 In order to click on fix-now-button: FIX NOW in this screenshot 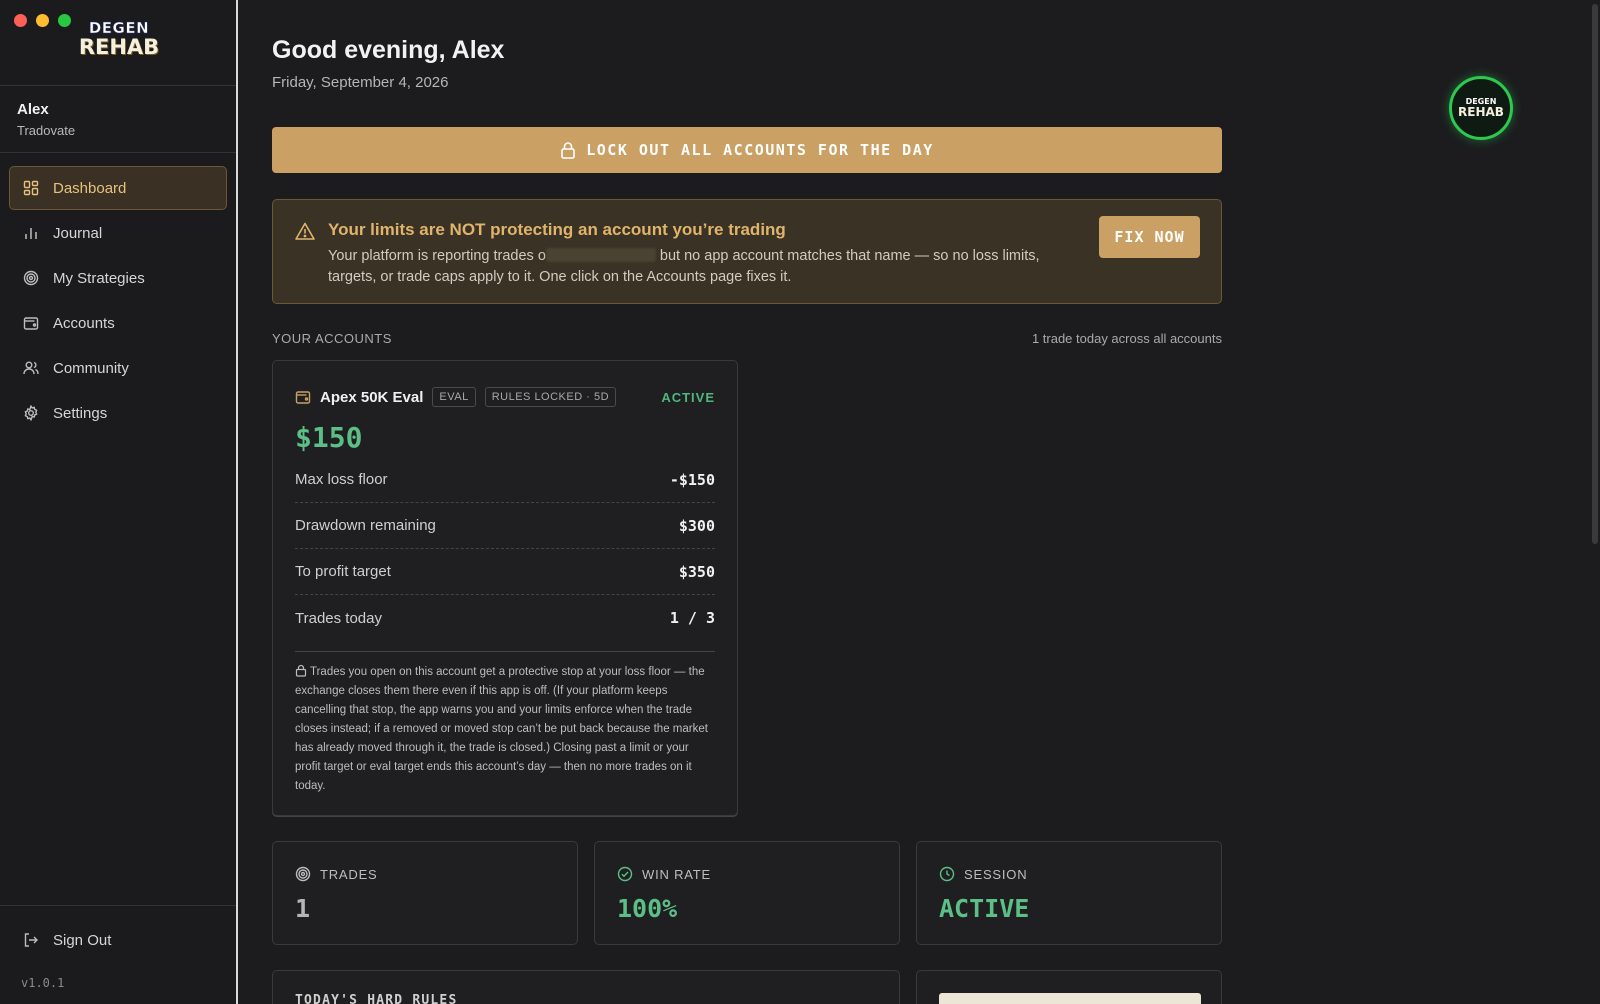, I will do `click(1149, 237)`.